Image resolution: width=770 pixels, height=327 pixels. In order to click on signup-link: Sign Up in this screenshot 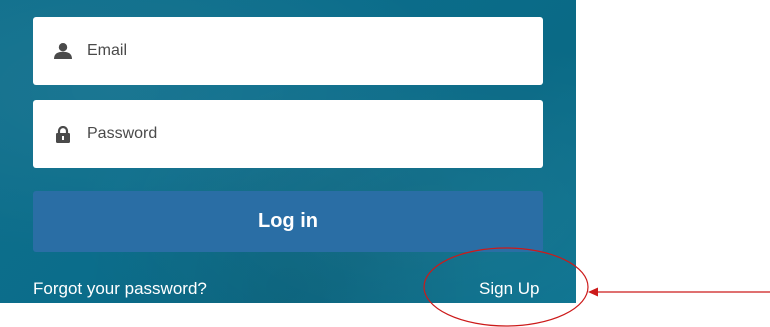, I will do `click(509, 289)`.